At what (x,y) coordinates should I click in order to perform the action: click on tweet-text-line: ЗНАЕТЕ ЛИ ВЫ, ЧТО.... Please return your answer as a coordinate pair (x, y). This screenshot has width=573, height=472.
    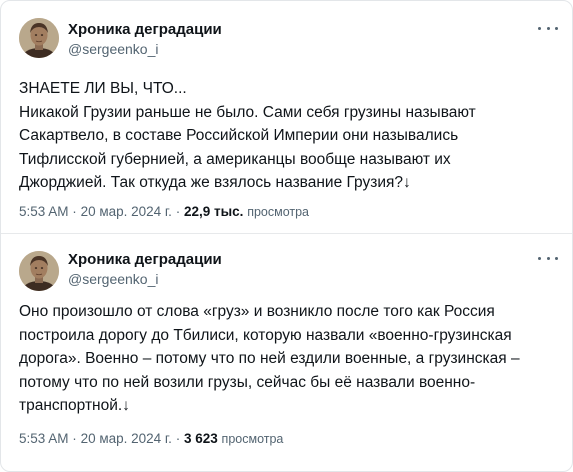
    Looking at the image, I should click on (103, 88).